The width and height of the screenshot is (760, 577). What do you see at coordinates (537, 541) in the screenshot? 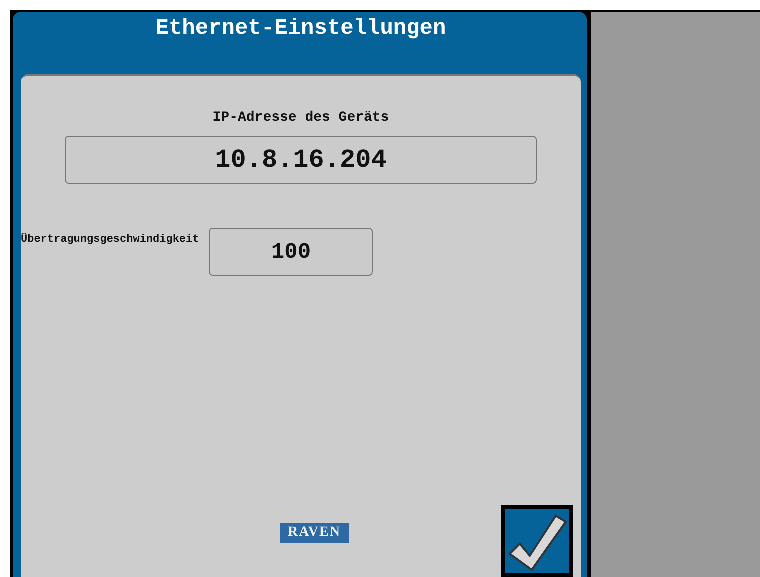
I see `confirm-button` at bounding box center [537, 541].